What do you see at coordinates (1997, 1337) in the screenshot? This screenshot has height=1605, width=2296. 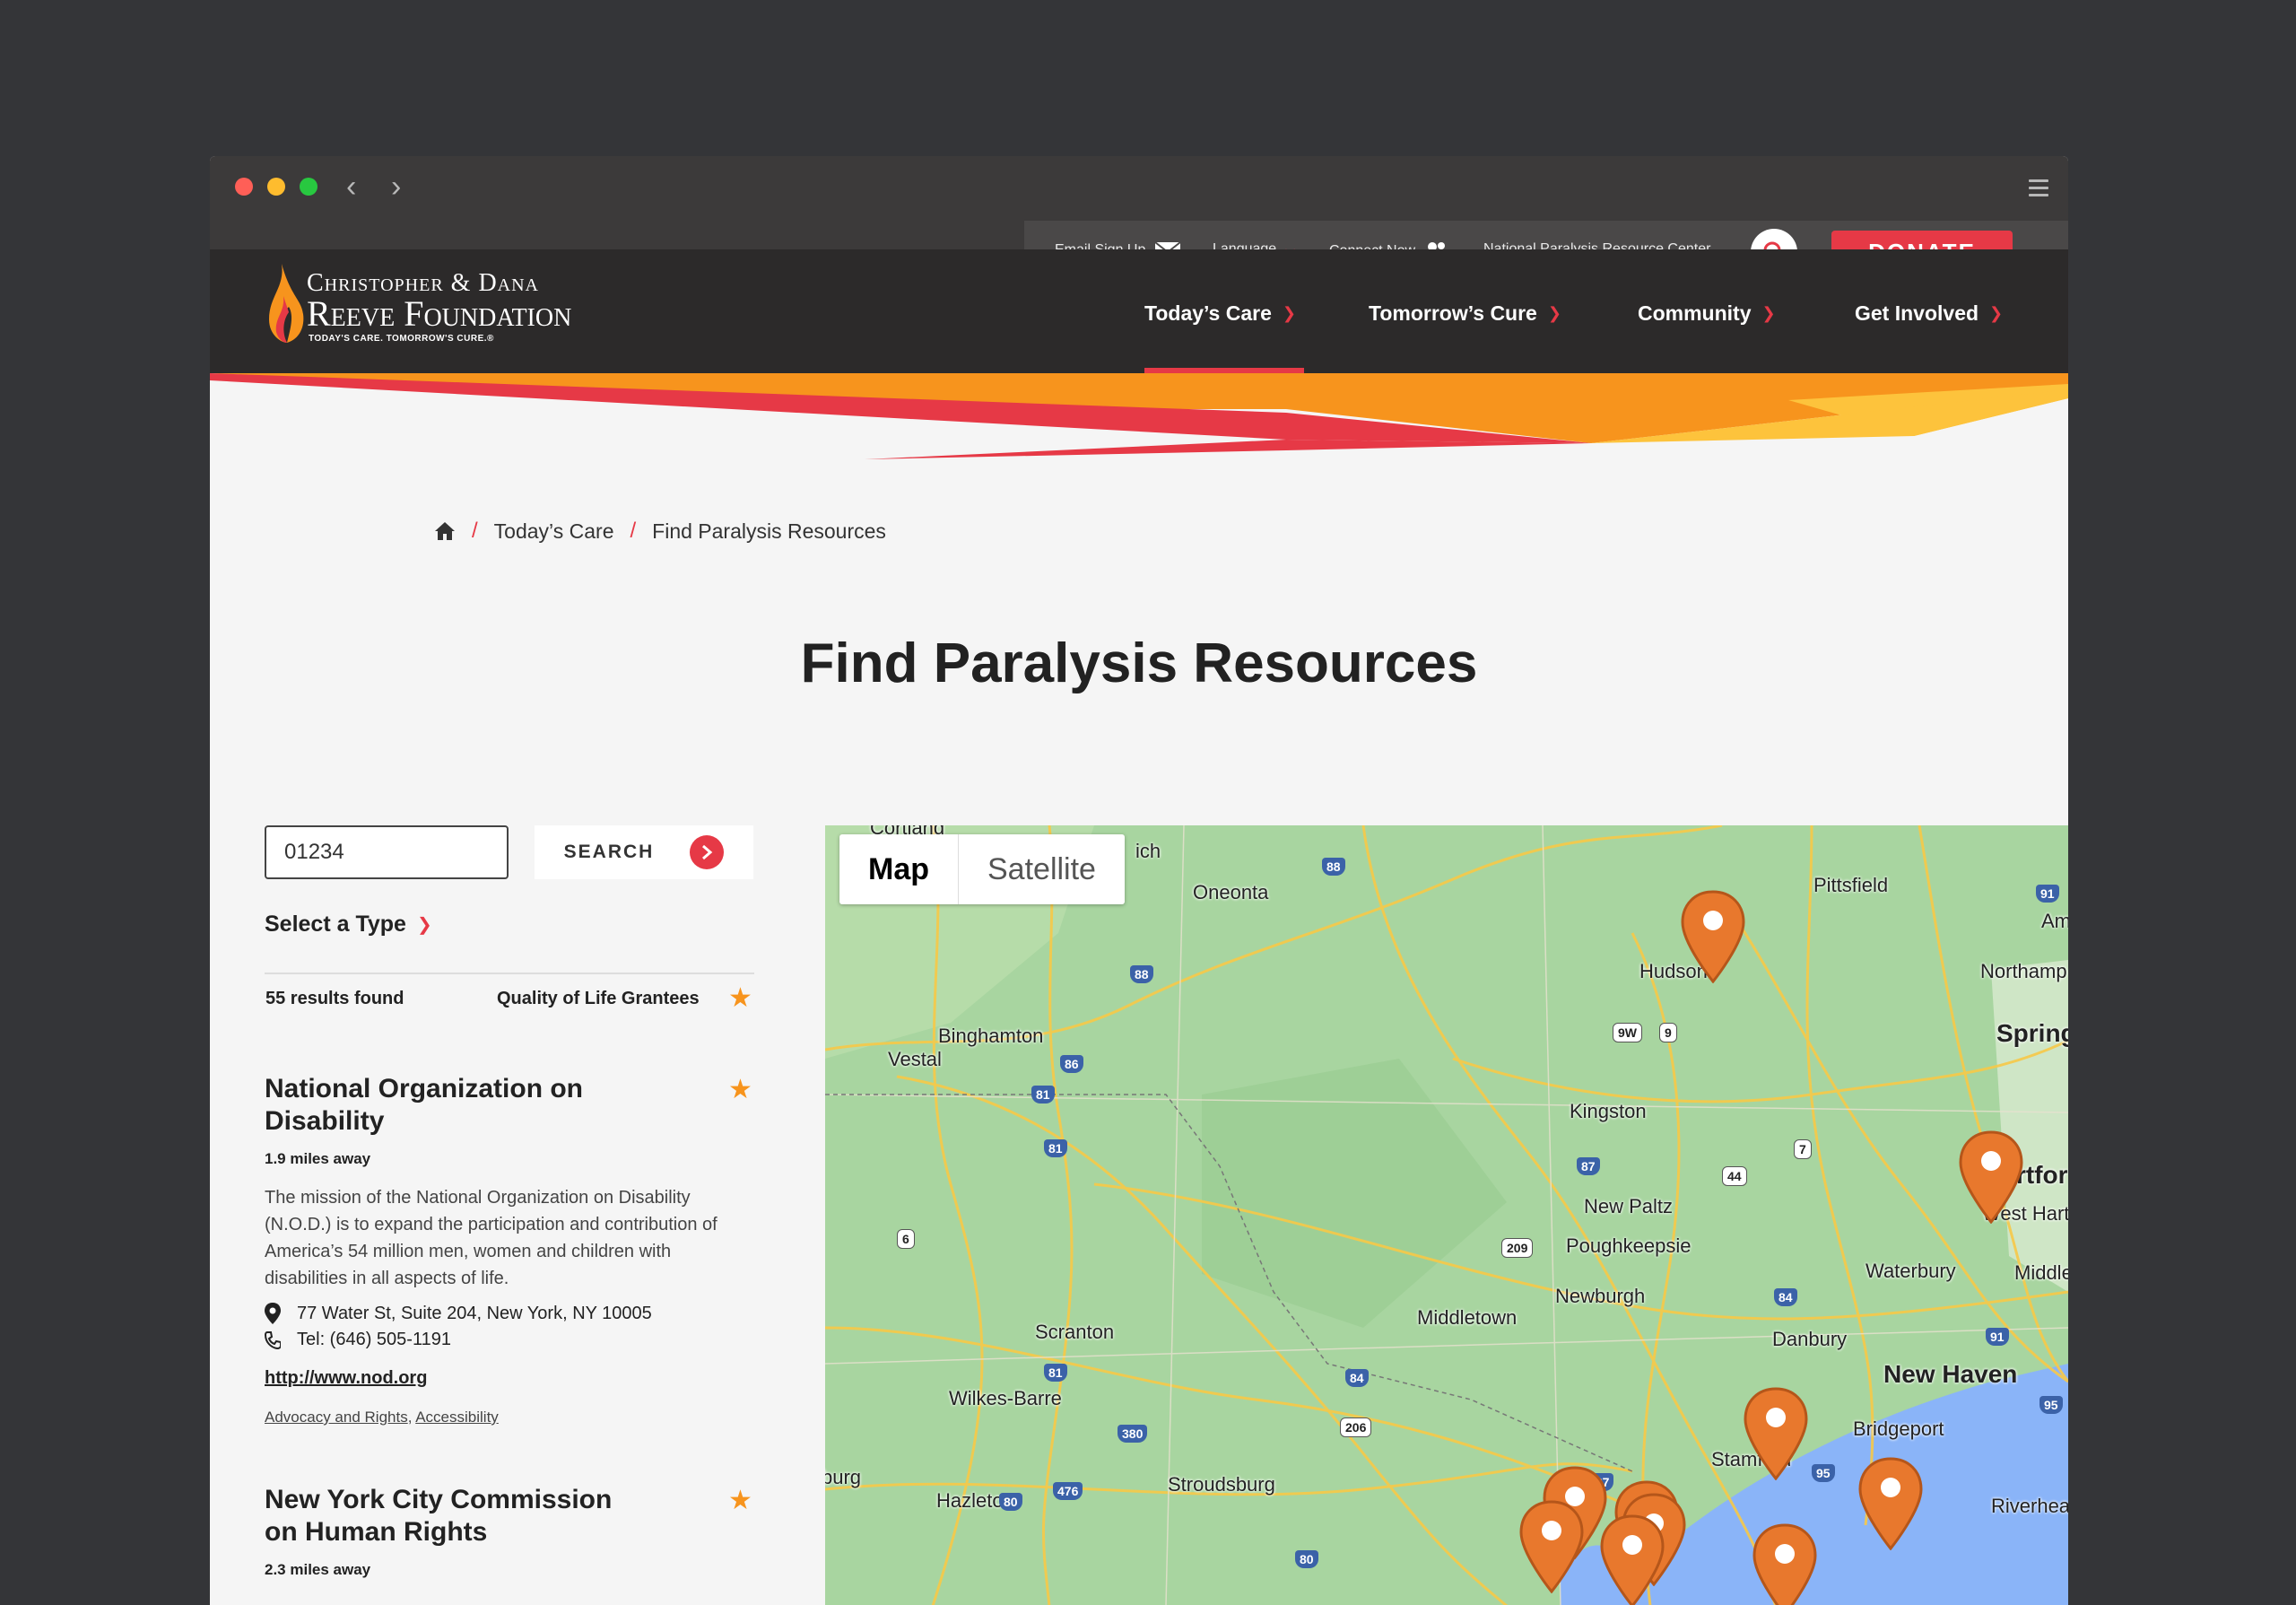 I see `highway-shield: 91` at bounding box center [1997, 1337].